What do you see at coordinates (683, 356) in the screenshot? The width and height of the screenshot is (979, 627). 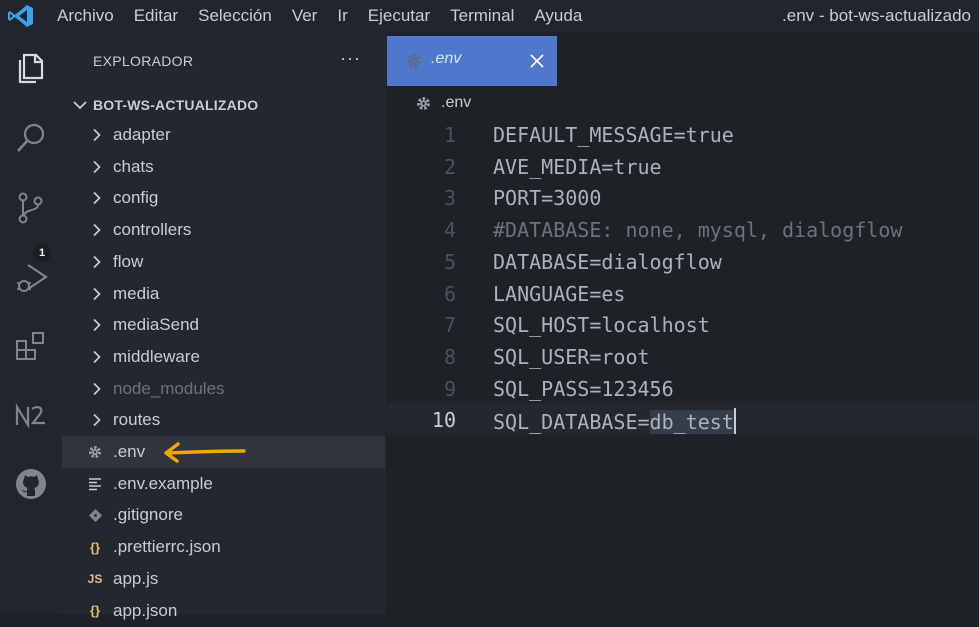 I see `code-line: 8 SQL_USER=root` at bounding box center [683, 356].